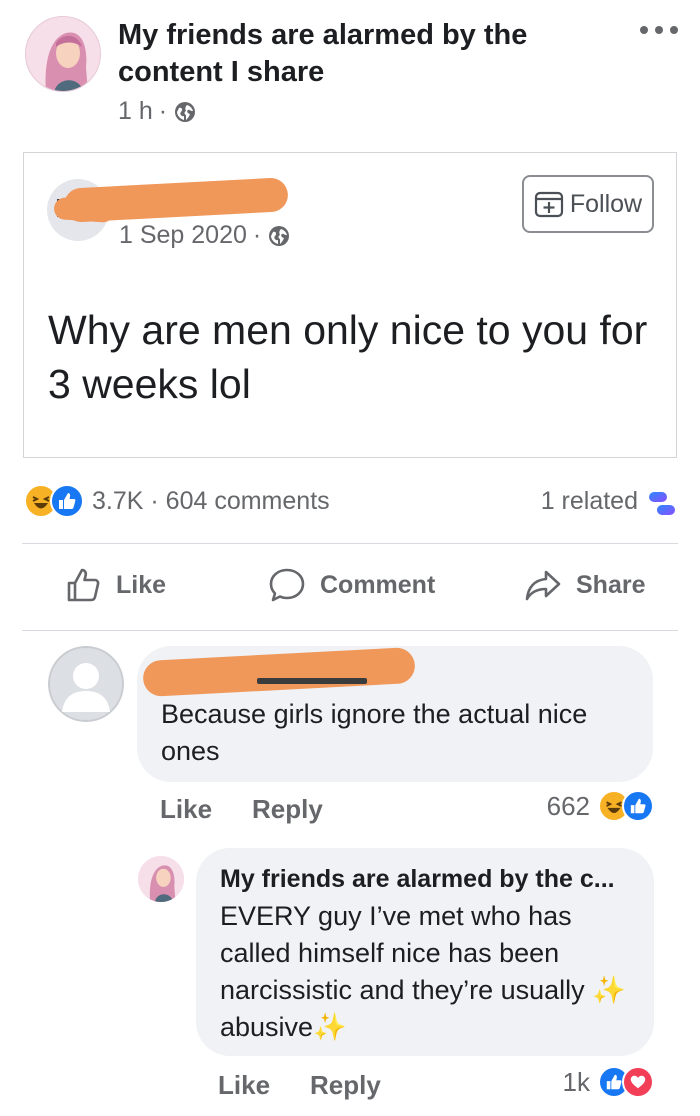 Image resolution: width=700 pixels, height=1116 pixels. I want to click on post-meta: 1 h ·, so click(157, 111).